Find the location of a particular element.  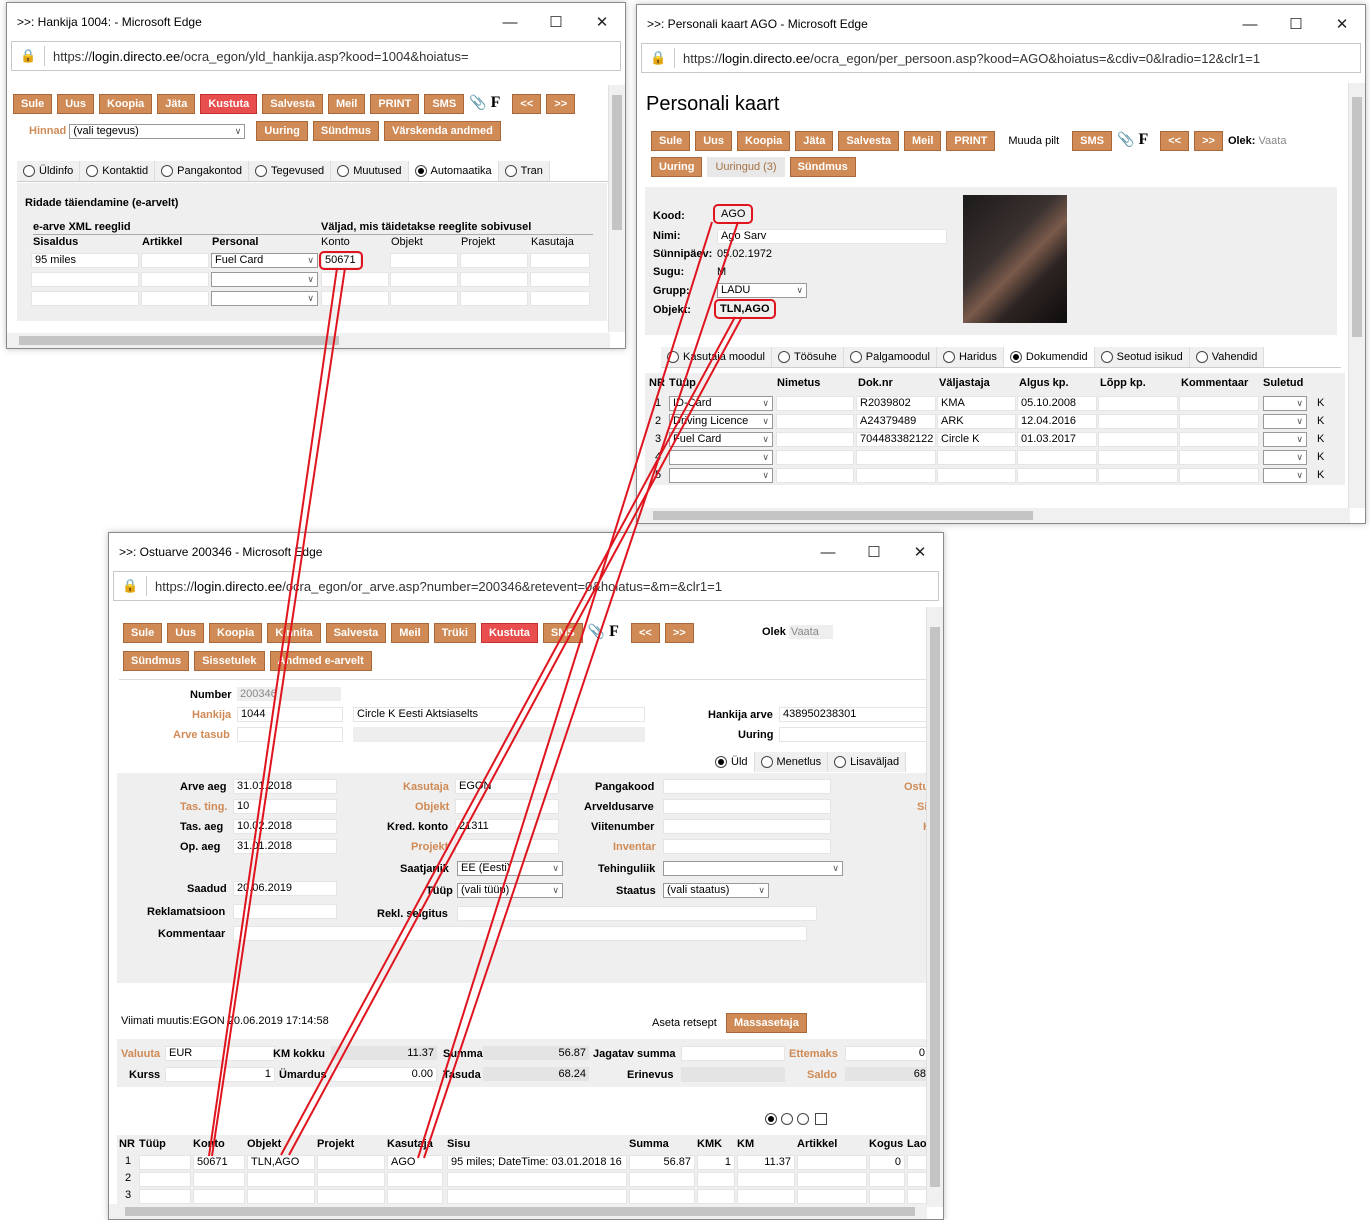

km-input: 11.37 is located at coordinates (766, 1162).